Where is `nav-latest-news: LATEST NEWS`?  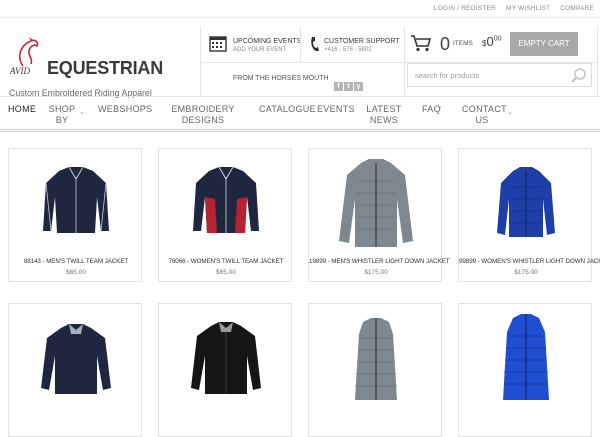 nav-latest-news: LATEST NEWS is located at coordinates (384, 115).